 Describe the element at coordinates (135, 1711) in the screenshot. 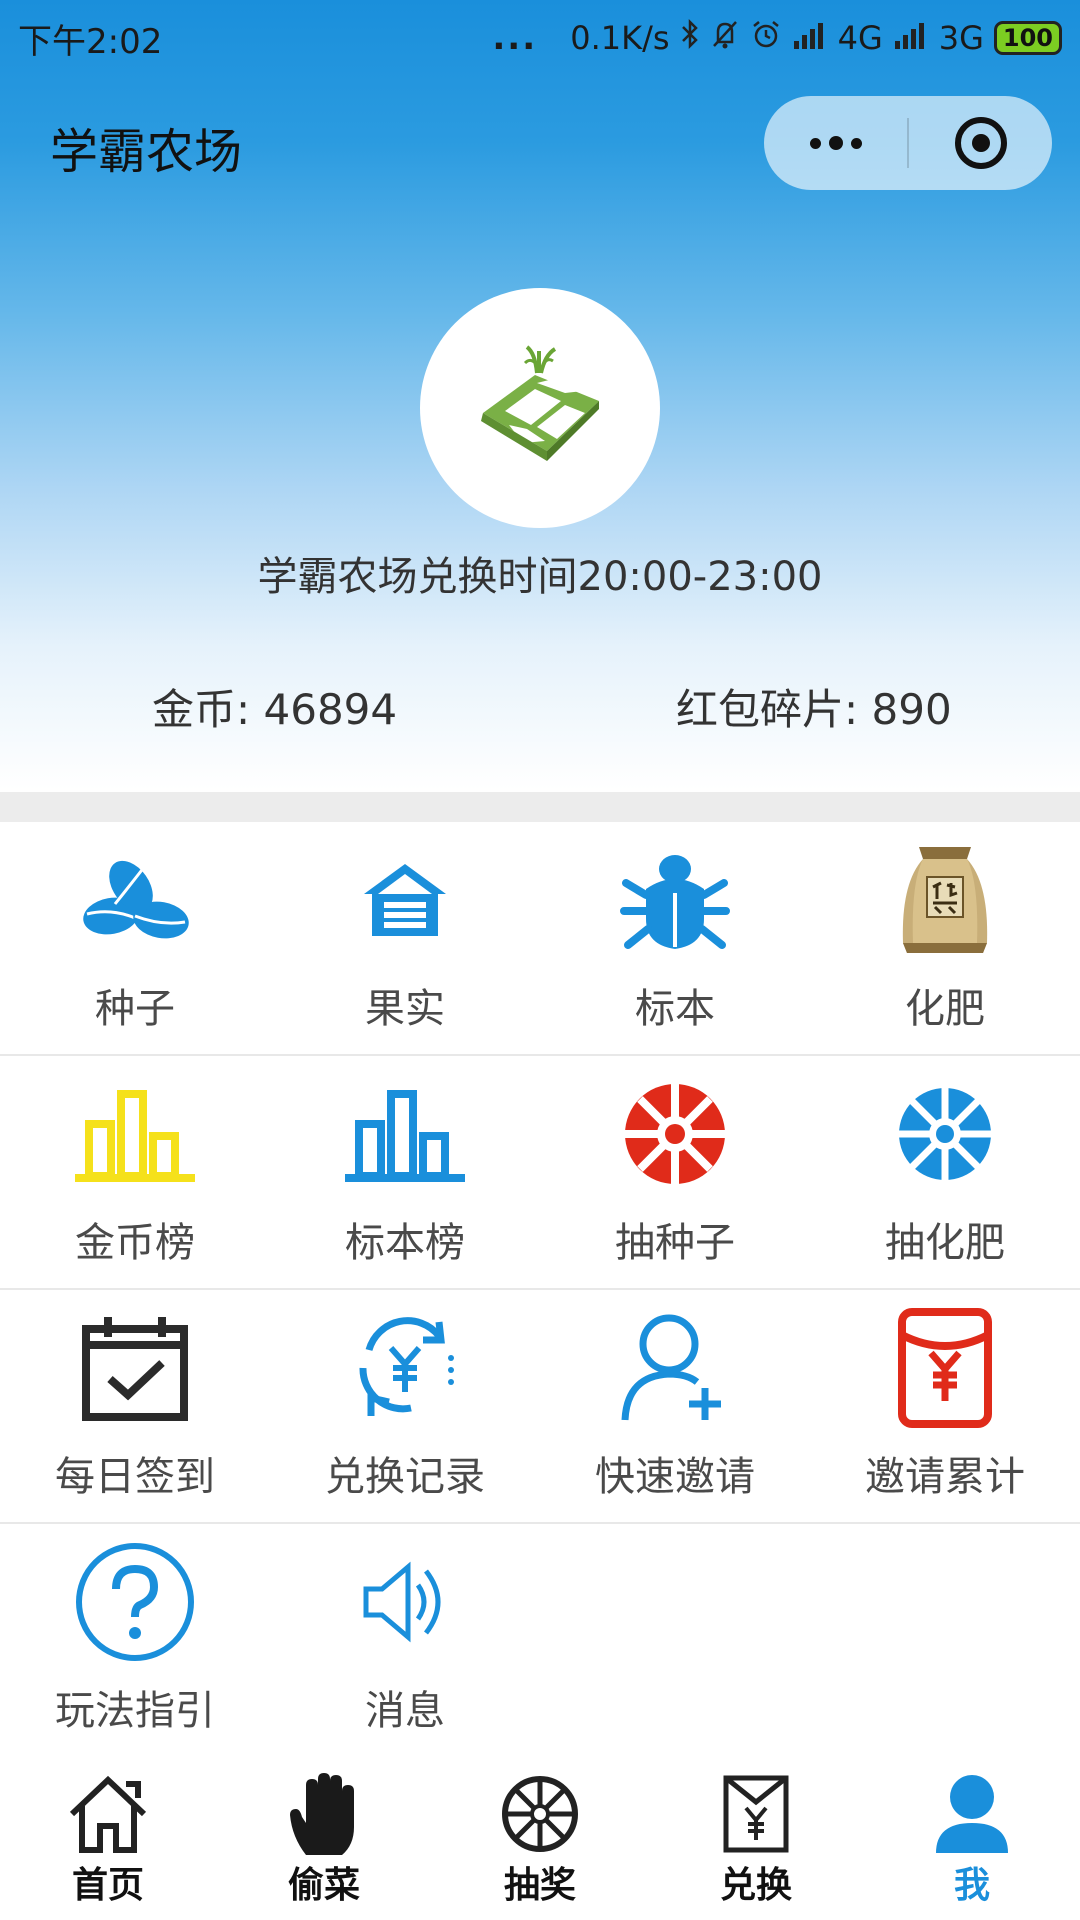

I see `grid-item-label: 玩法指引` at that location.